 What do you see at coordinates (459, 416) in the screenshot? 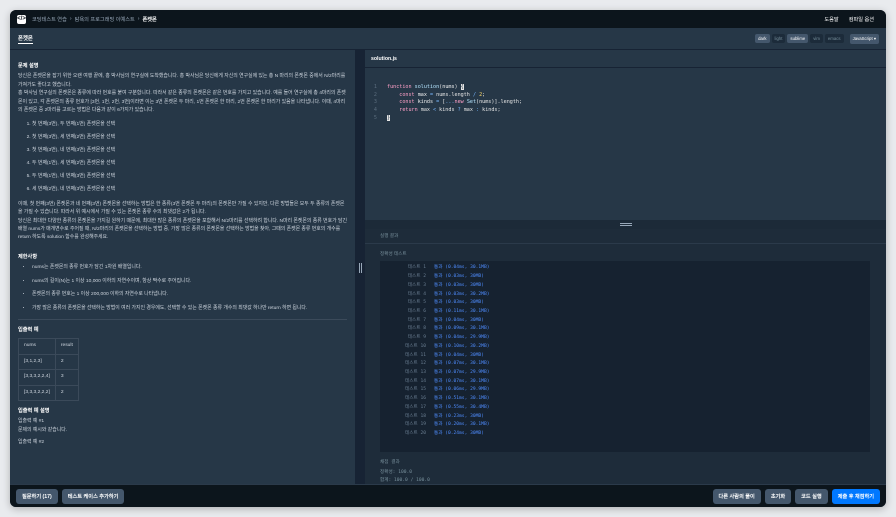
I see `test-result: 통과 (0.23ms, 30MB)` at bounding box center [459, 416].